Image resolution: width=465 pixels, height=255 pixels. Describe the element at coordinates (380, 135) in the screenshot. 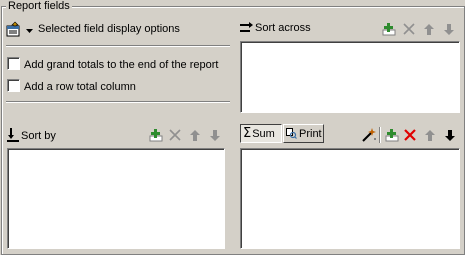

I see `toolbar-separator` at that location.